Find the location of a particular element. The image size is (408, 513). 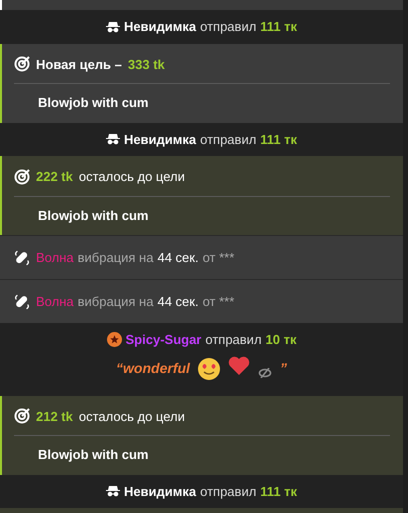

quote-mark: ” is located at coordinates (283, 368).